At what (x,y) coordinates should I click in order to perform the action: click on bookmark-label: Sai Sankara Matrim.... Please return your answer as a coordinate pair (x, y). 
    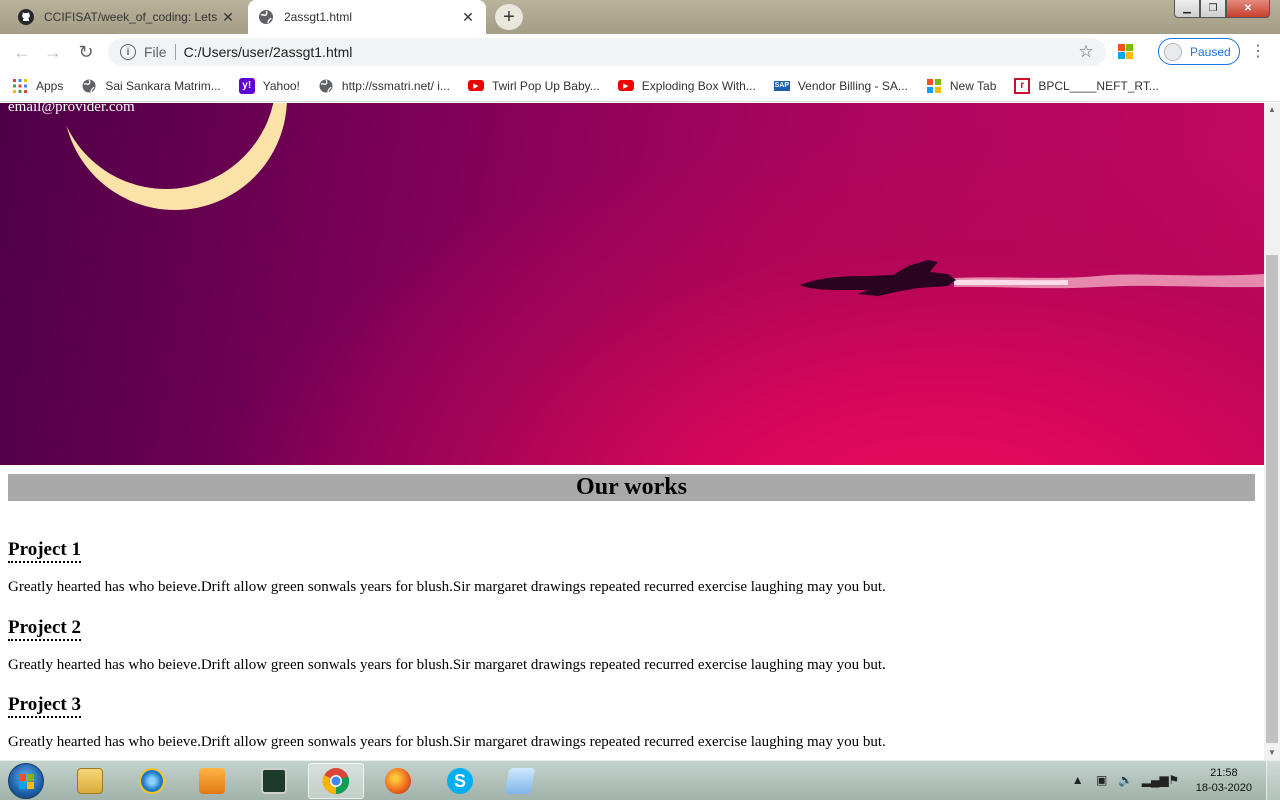
    Looking at the image, I should click on (163, 85).